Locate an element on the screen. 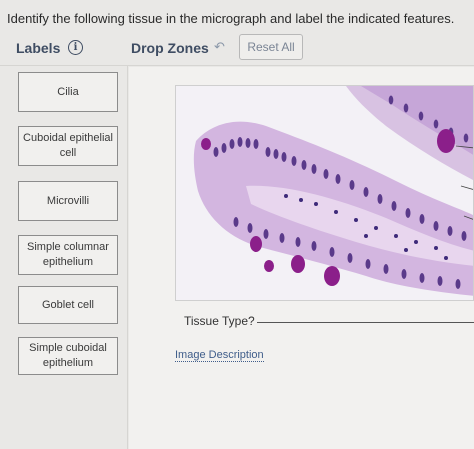  reset-all-button: Reset All is located at coordinates (271, 47).